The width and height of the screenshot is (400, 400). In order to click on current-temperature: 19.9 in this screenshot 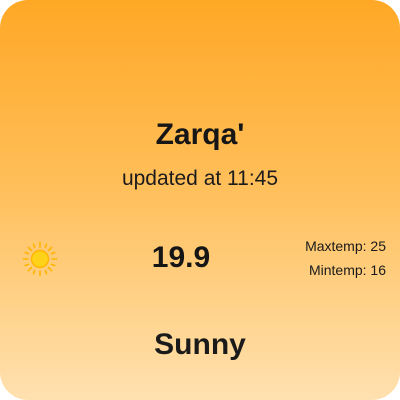, I will do `click(181, 257)`.